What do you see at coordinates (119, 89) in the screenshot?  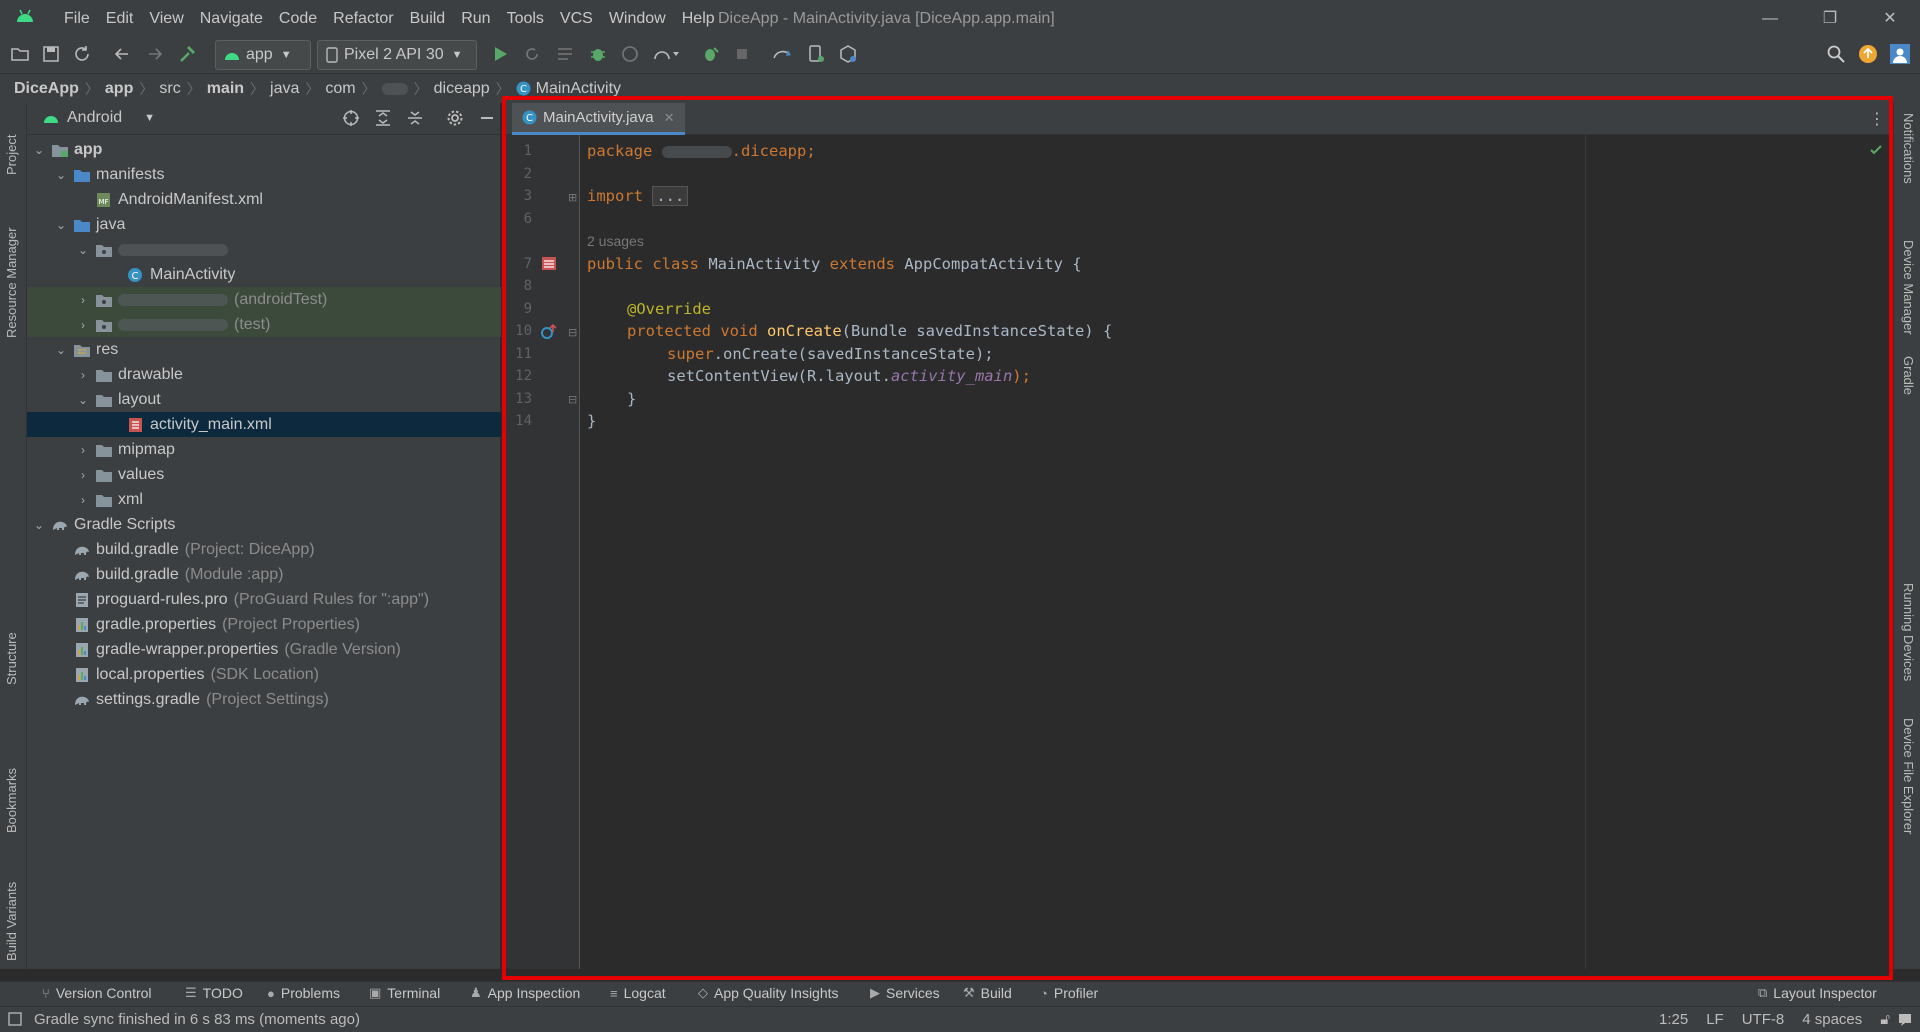 I see `breadcrumb-item: app` at bounding box center [119, 89].